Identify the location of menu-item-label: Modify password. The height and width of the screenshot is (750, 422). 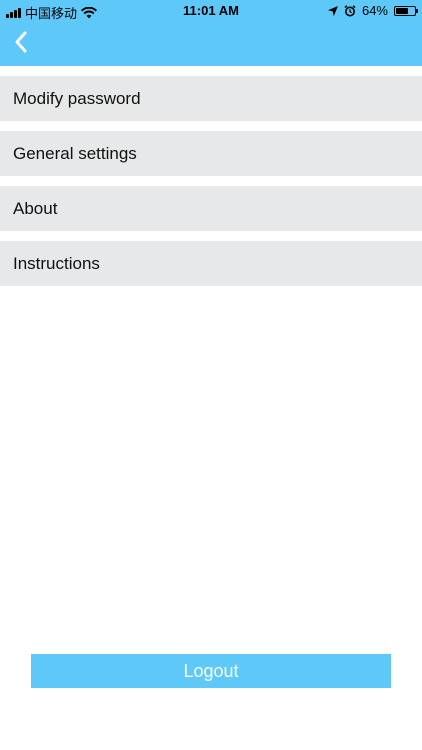
(77, 98).